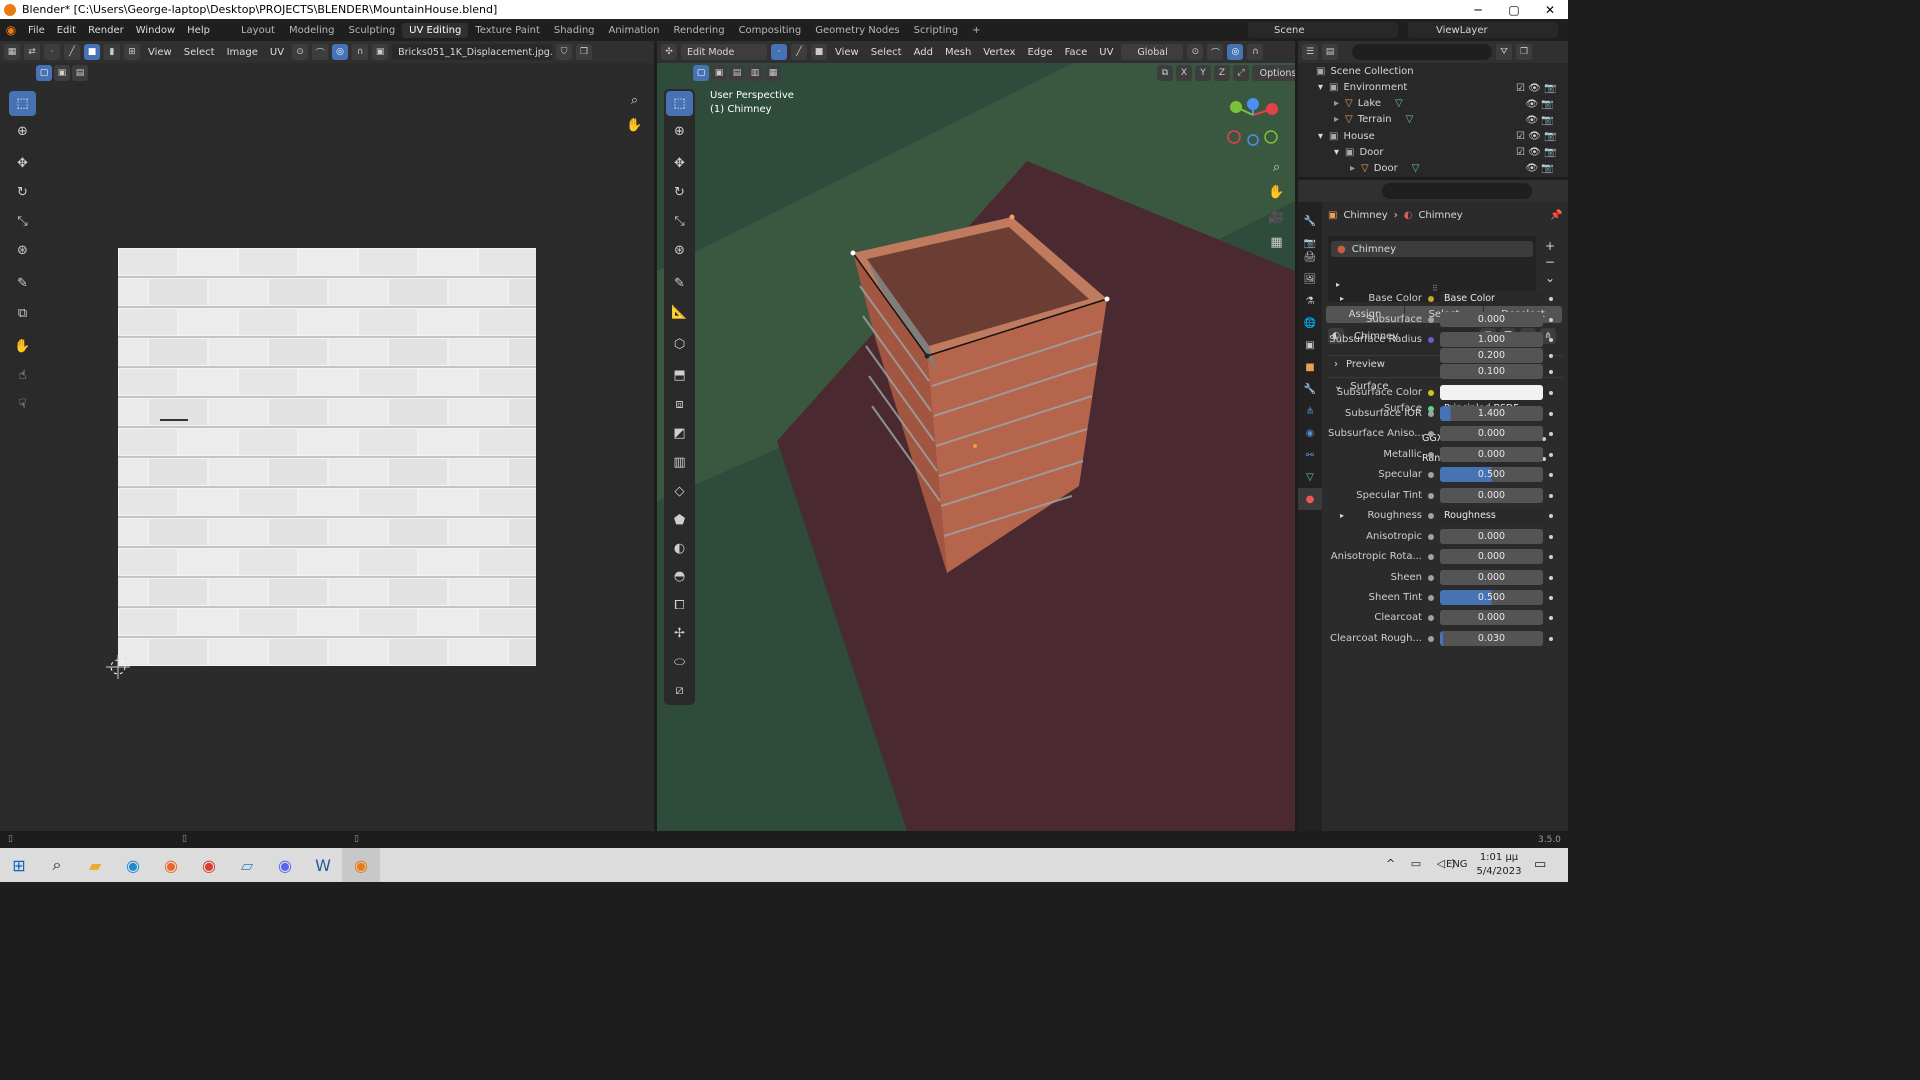  I want to click on overlay-icon: ◎, so click(1235, 52).